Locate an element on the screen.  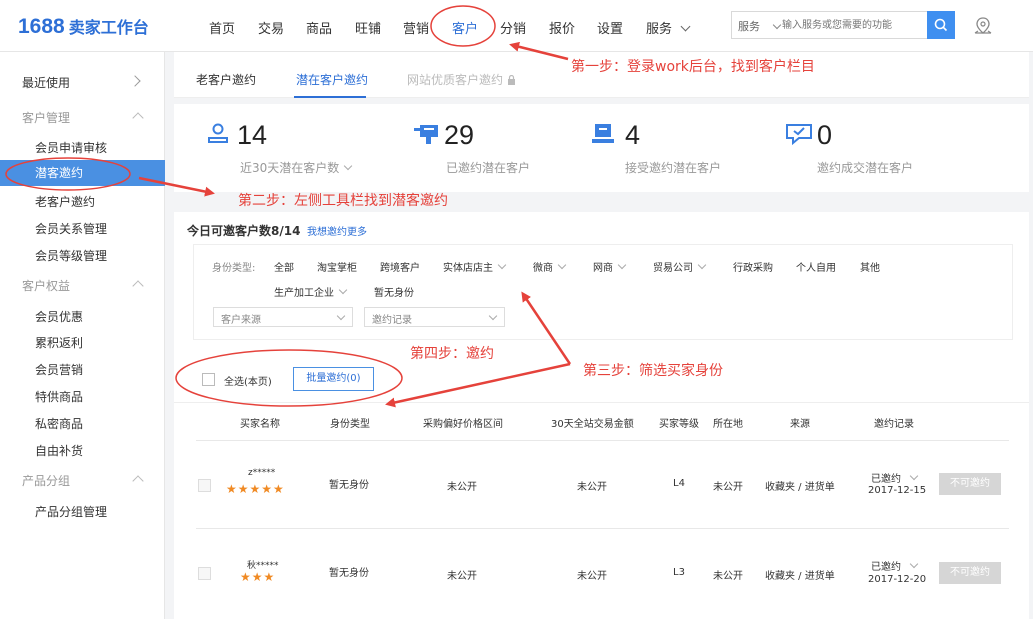
filter-option-wechat: 微商 is located at coordinates (550, 266).